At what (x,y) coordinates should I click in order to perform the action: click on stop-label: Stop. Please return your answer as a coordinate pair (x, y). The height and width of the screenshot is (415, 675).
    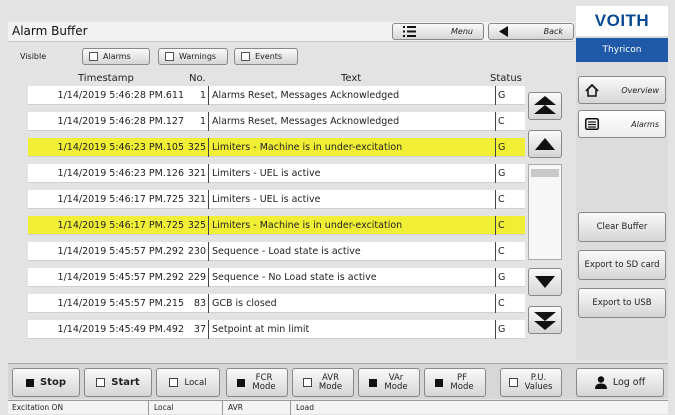
    Looking at the image, I should click on (52, 382).